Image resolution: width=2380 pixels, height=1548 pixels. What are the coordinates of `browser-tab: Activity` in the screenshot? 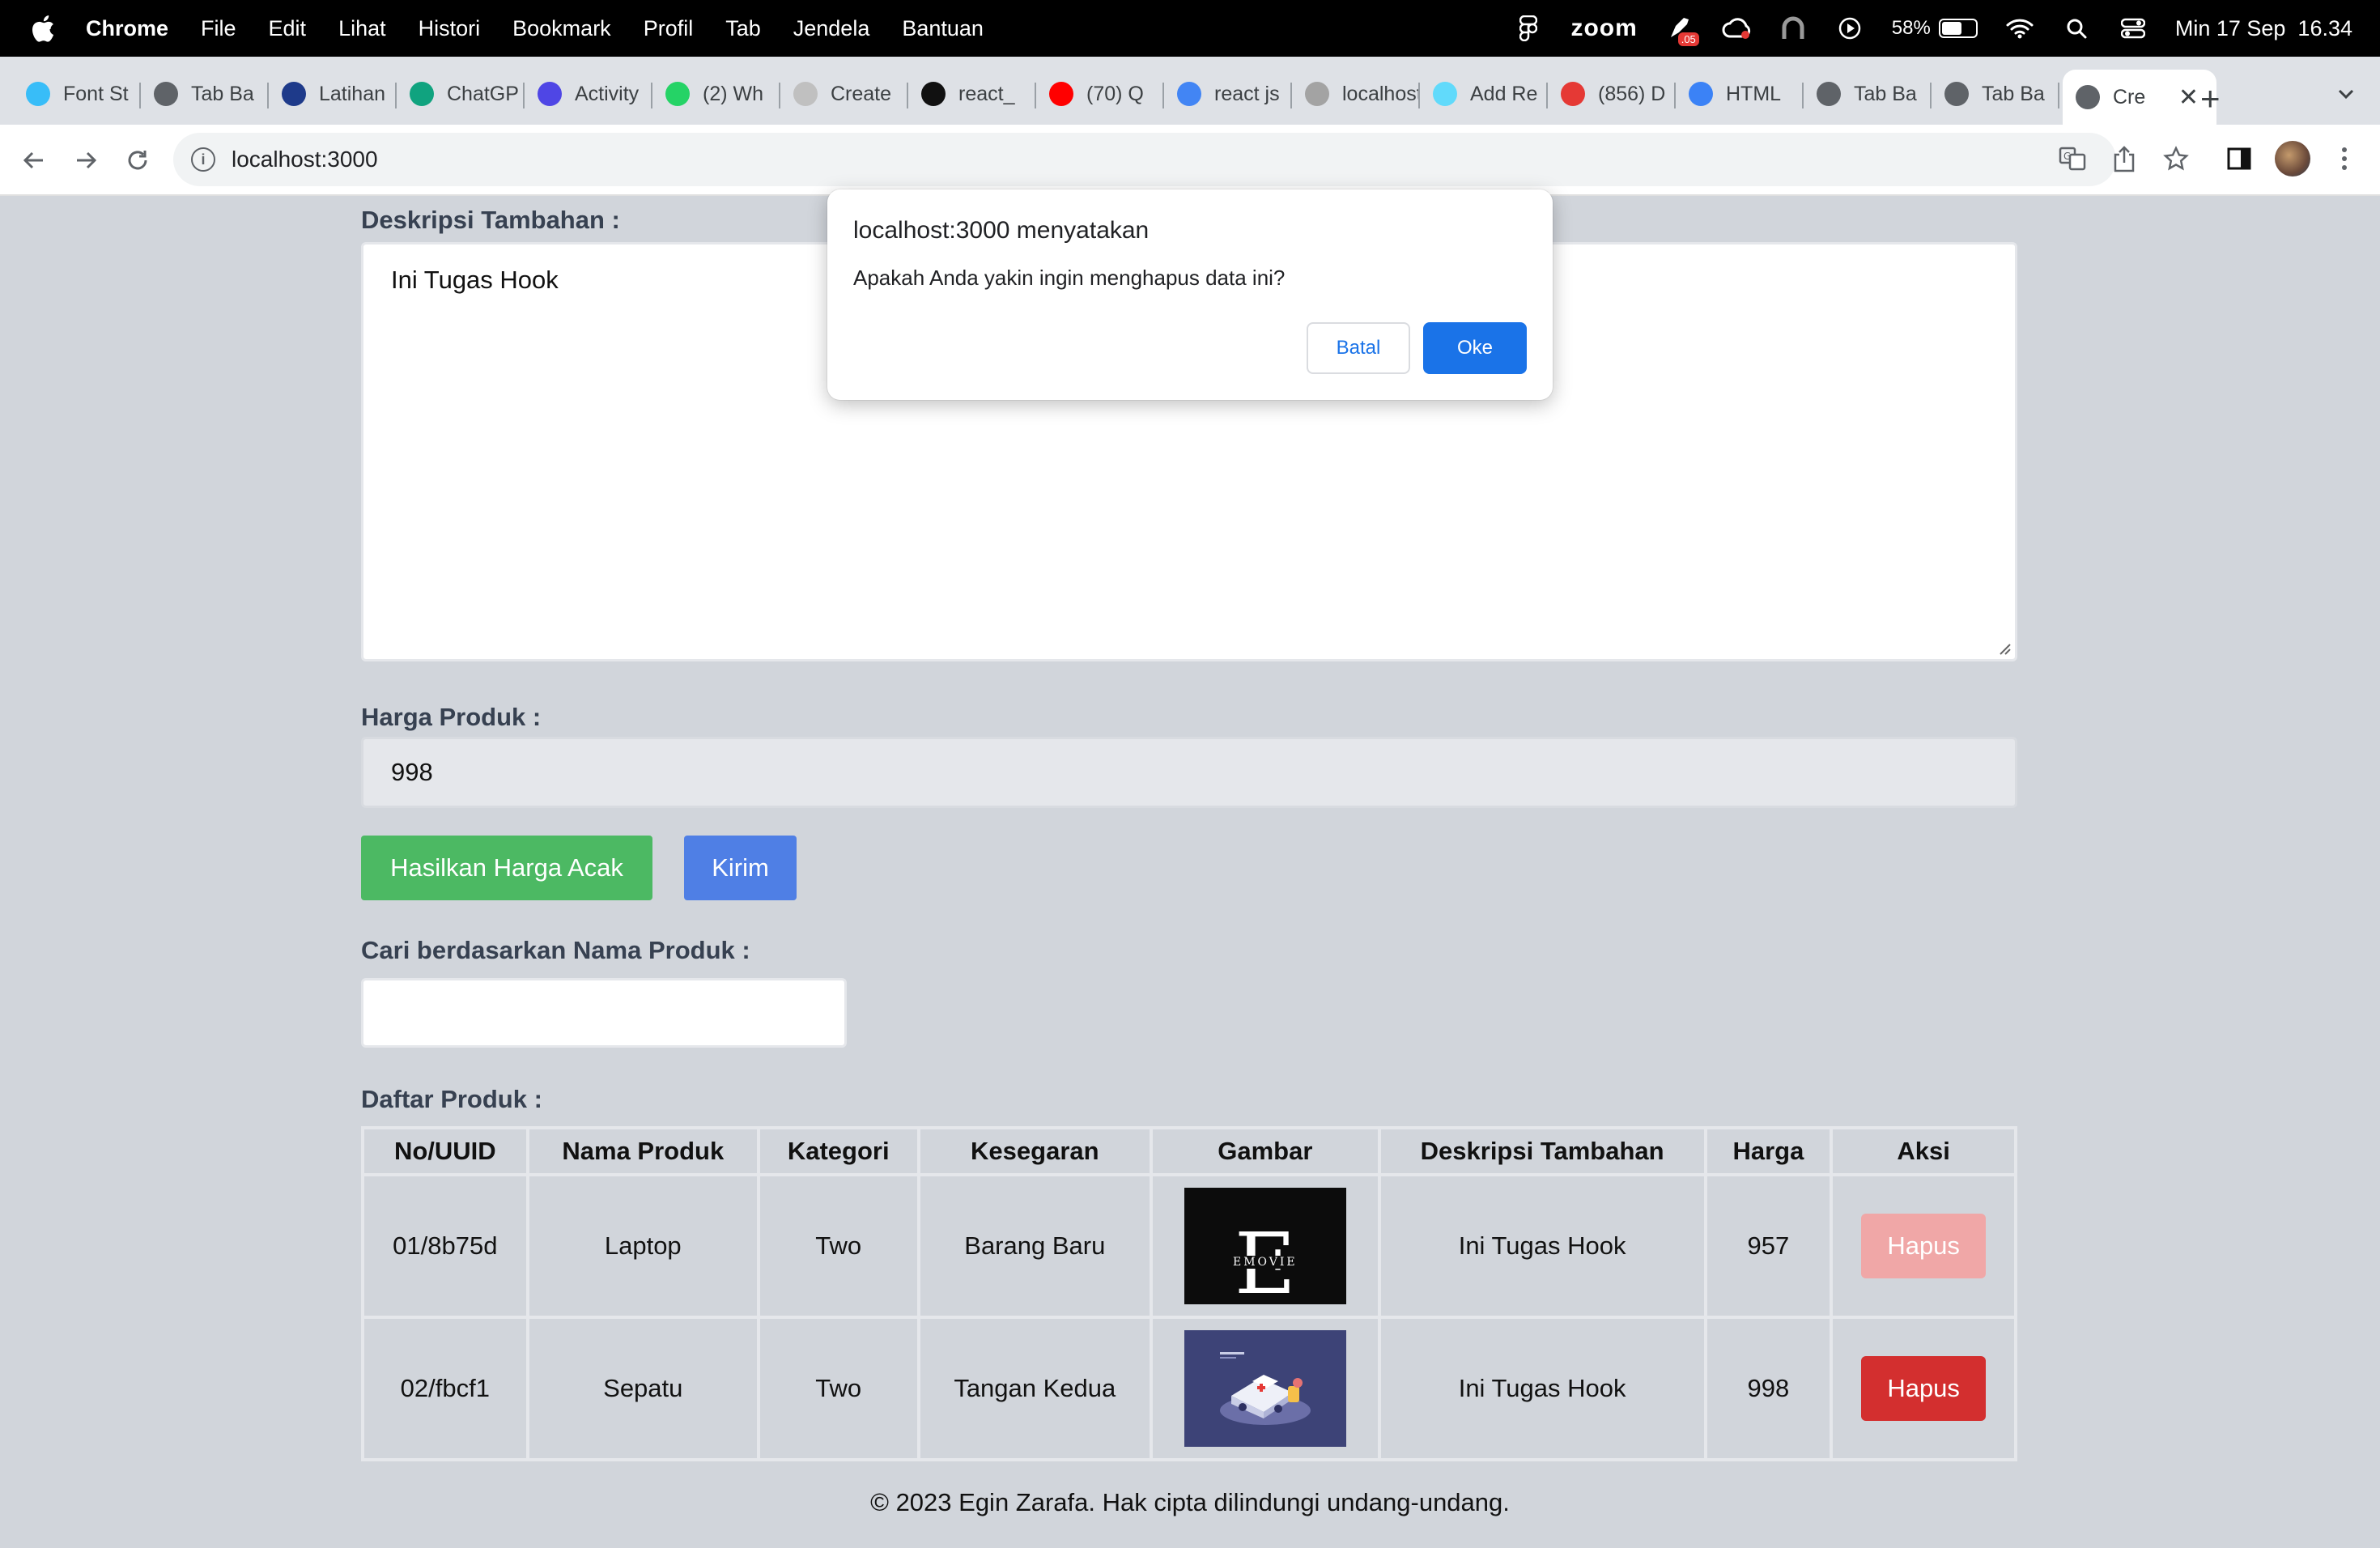 It's located at (588, 94).